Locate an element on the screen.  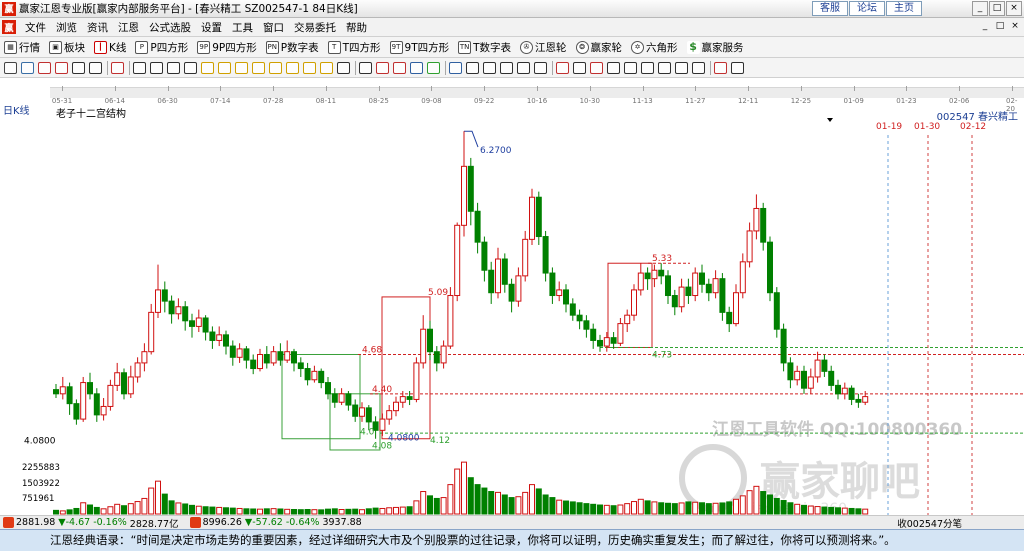
grid-tool-icon is located at coordinates (44, 68).